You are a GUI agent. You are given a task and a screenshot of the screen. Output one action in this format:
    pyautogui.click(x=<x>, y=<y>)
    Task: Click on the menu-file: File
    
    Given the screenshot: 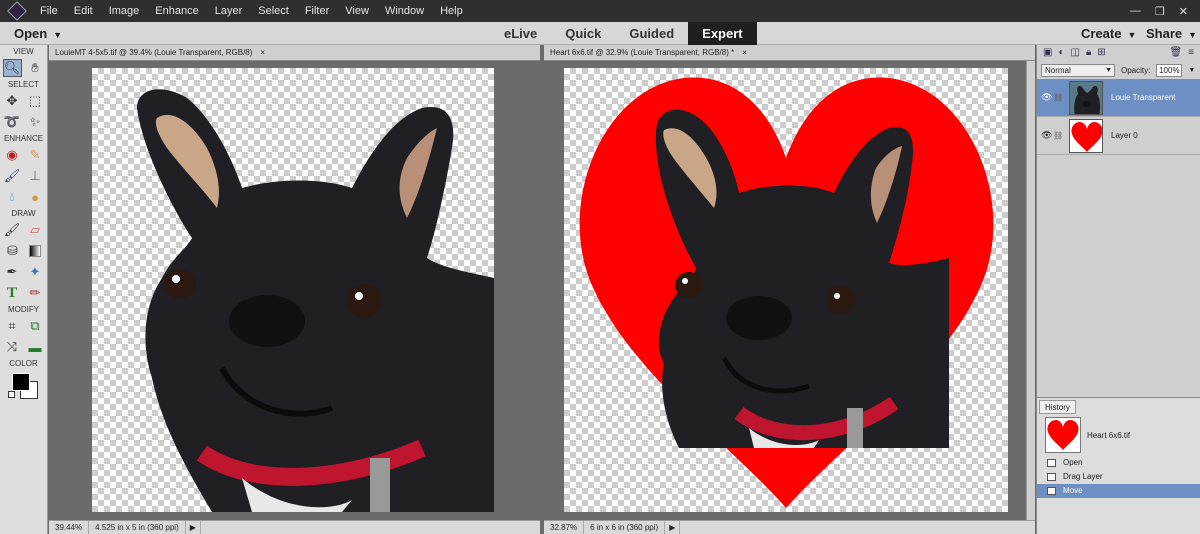 What is the action you would take?
    pyautogui.click(x=49, y=11)
    